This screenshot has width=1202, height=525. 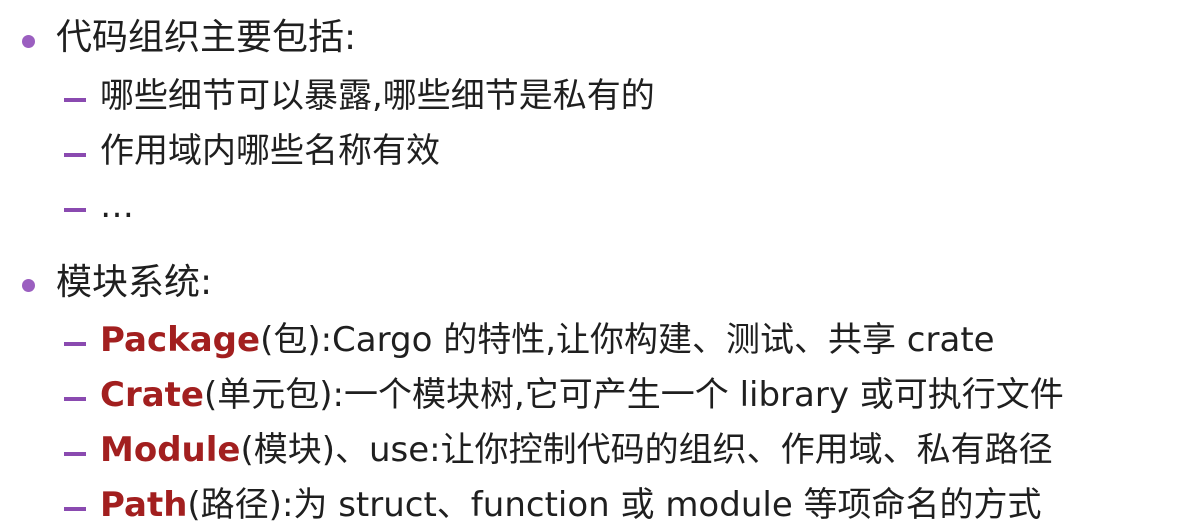 I want to click on term-crate: Crate, so click(x=152, y=395).